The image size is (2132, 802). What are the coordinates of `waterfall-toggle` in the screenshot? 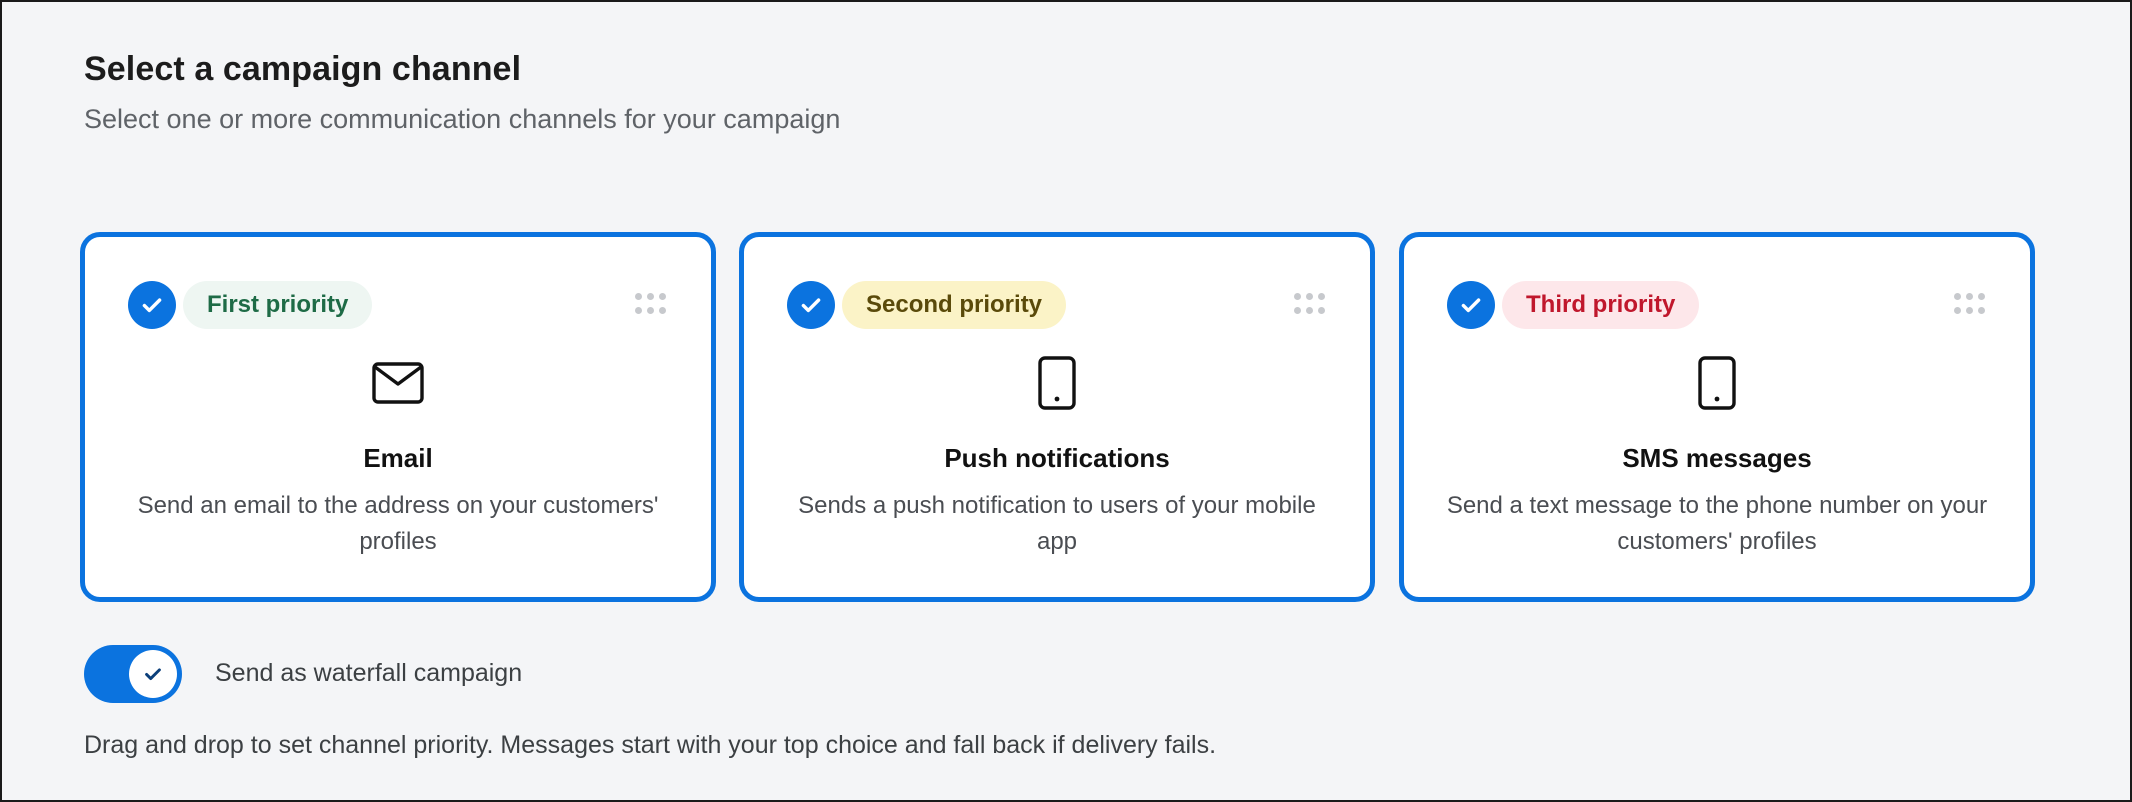 It's located at (133, 674).